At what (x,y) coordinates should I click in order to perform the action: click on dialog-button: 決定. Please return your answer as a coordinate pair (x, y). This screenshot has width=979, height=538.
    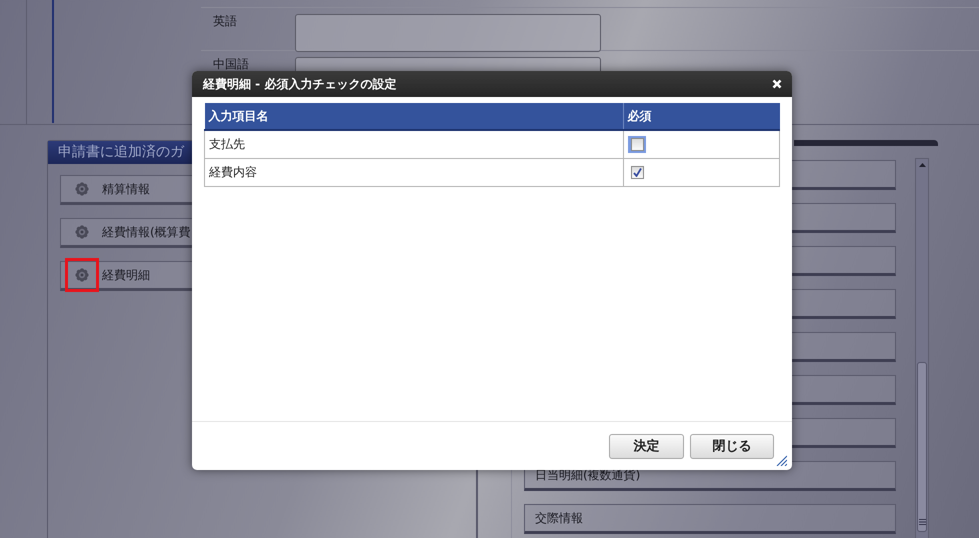
    Looking at the image, I should click on (646, 446).